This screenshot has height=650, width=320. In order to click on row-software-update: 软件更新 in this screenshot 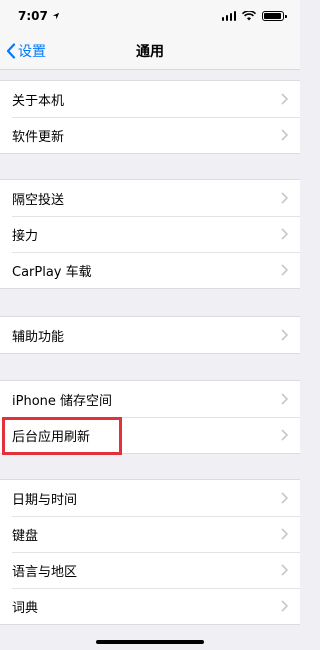, I will do `click(150, 135)`.